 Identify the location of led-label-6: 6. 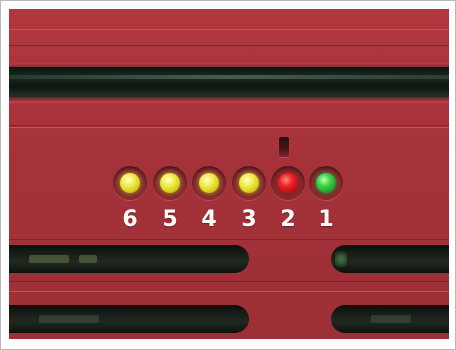
(130, 219).